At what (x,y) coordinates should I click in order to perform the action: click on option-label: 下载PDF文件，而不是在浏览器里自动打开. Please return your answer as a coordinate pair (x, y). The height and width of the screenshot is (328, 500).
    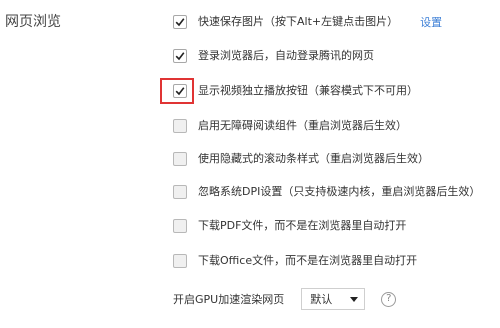
    Looking at the image, I should click on (302, 225).